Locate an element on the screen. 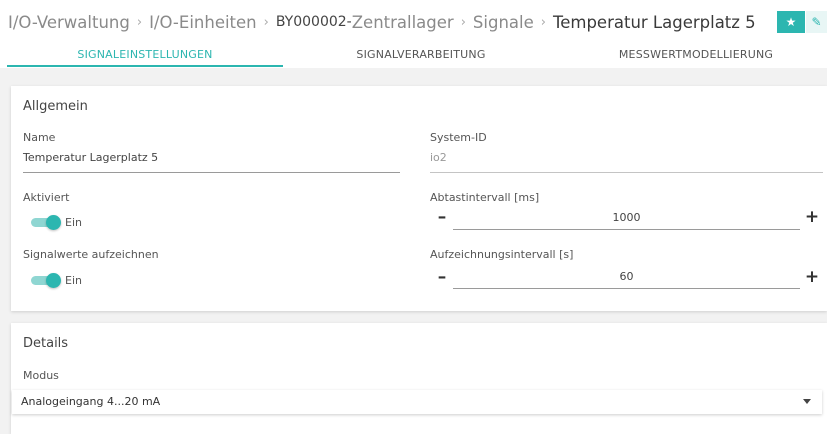 This screenshot has width=827, height=434. details-title: Details is located at coordinates (46, 343).